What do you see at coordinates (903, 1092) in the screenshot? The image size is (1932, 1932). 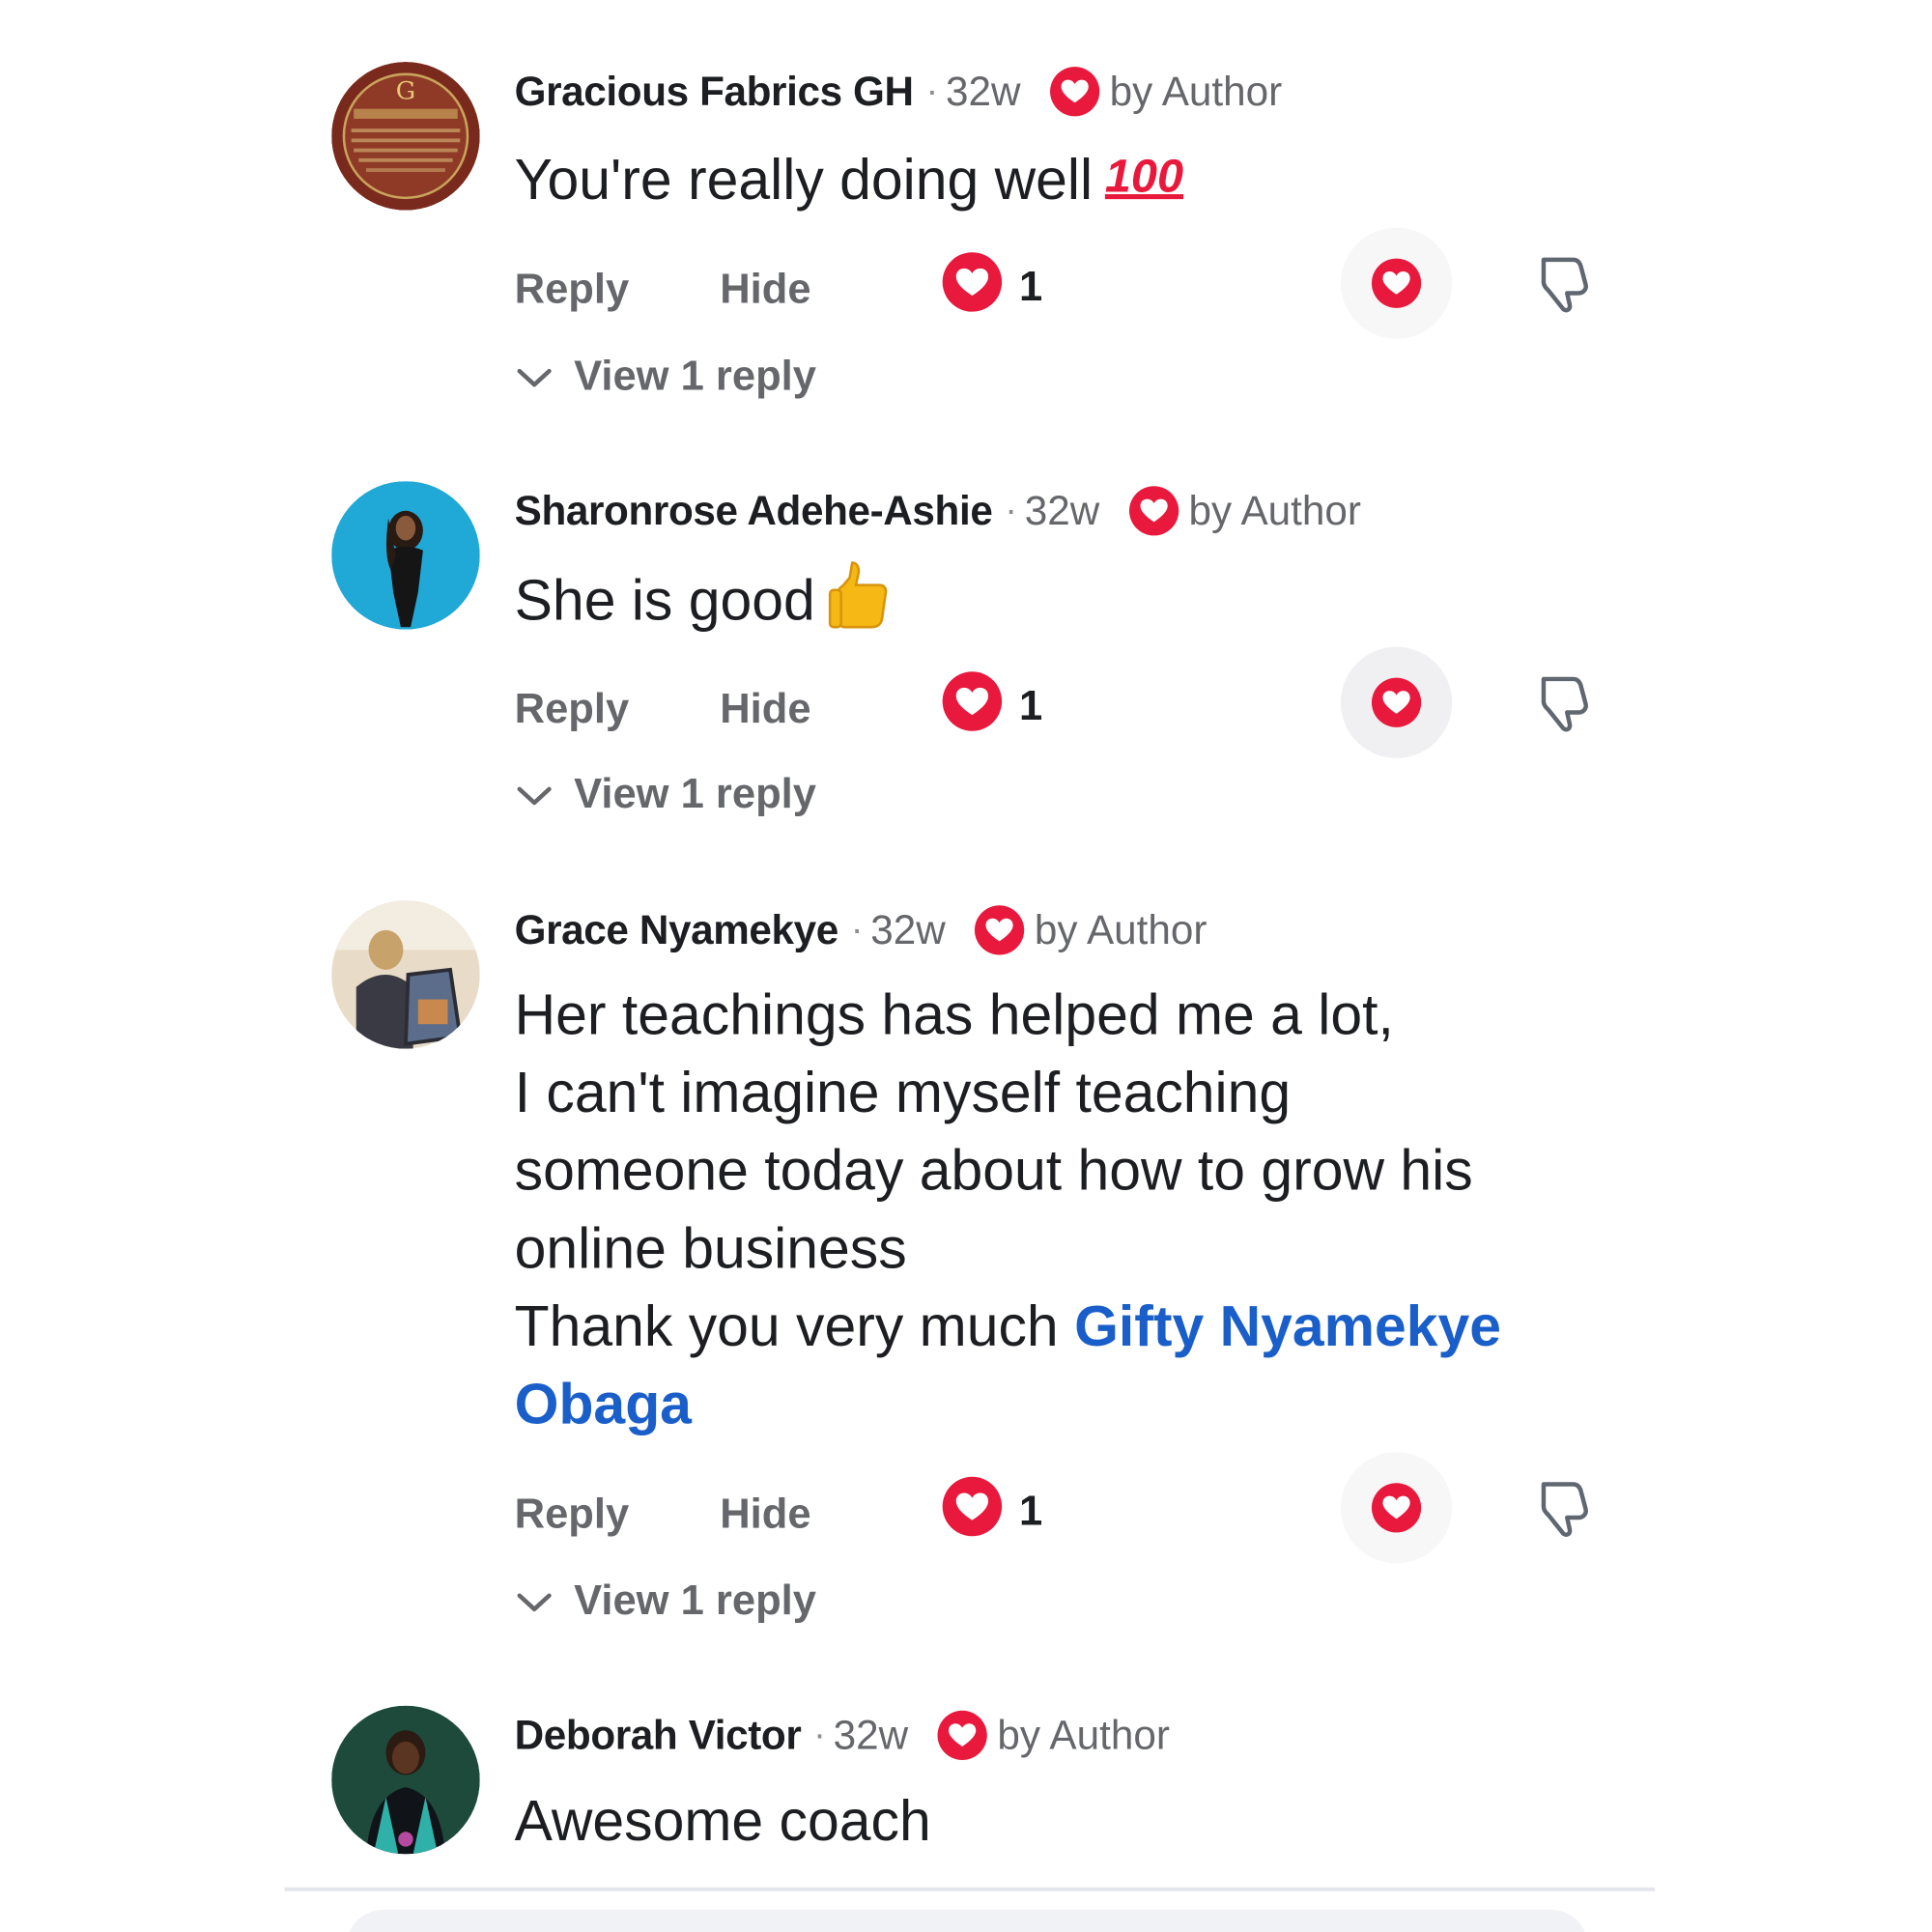 I see `comment-line: I can't imagine myself teaching` at bounding box center [903, 1092].